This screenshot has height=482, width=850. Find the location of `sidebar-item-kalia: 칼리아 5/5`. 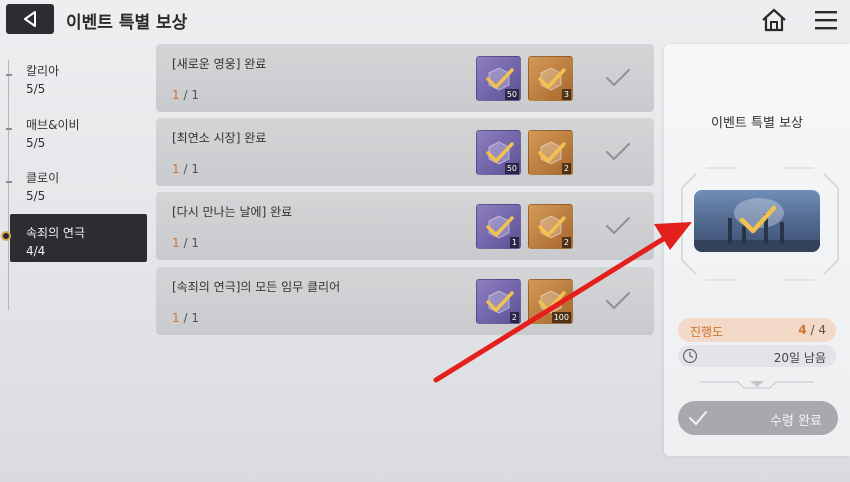

sidebar-item-kalia: 칼리아 5/5 is located at coordinates (76, 76).